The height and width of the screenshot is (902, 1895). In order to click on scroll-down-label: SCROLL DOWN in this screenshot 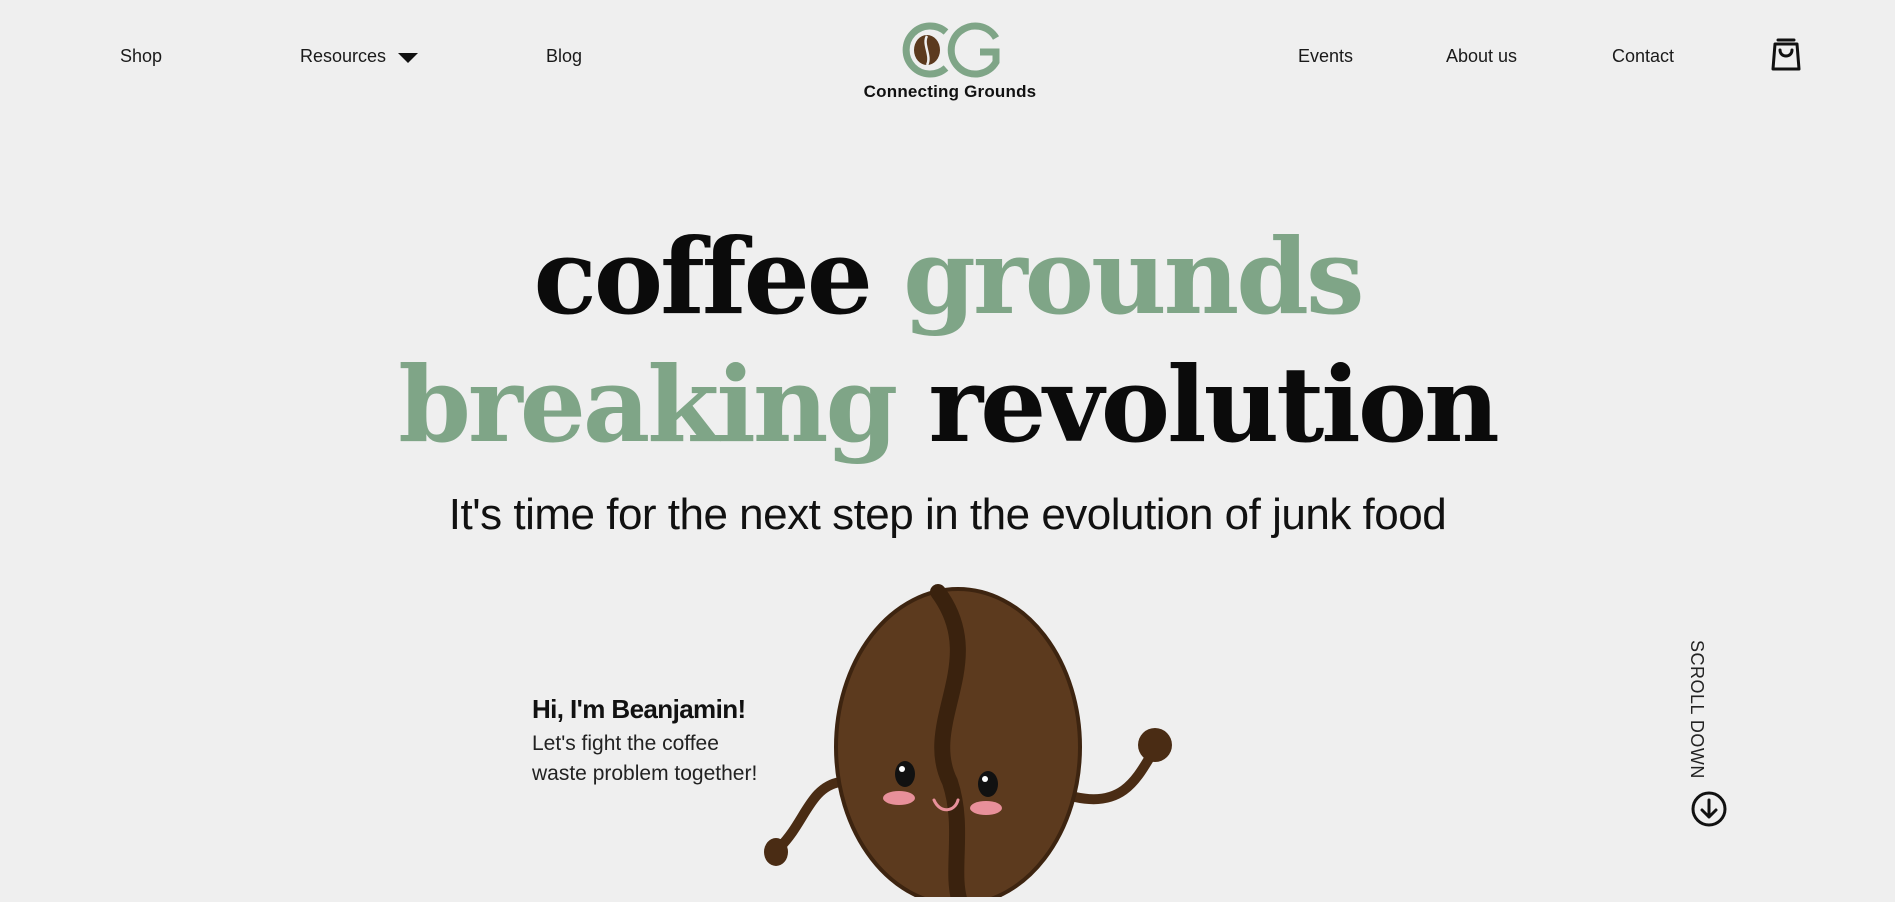, I will do `click(1697, 709)`.